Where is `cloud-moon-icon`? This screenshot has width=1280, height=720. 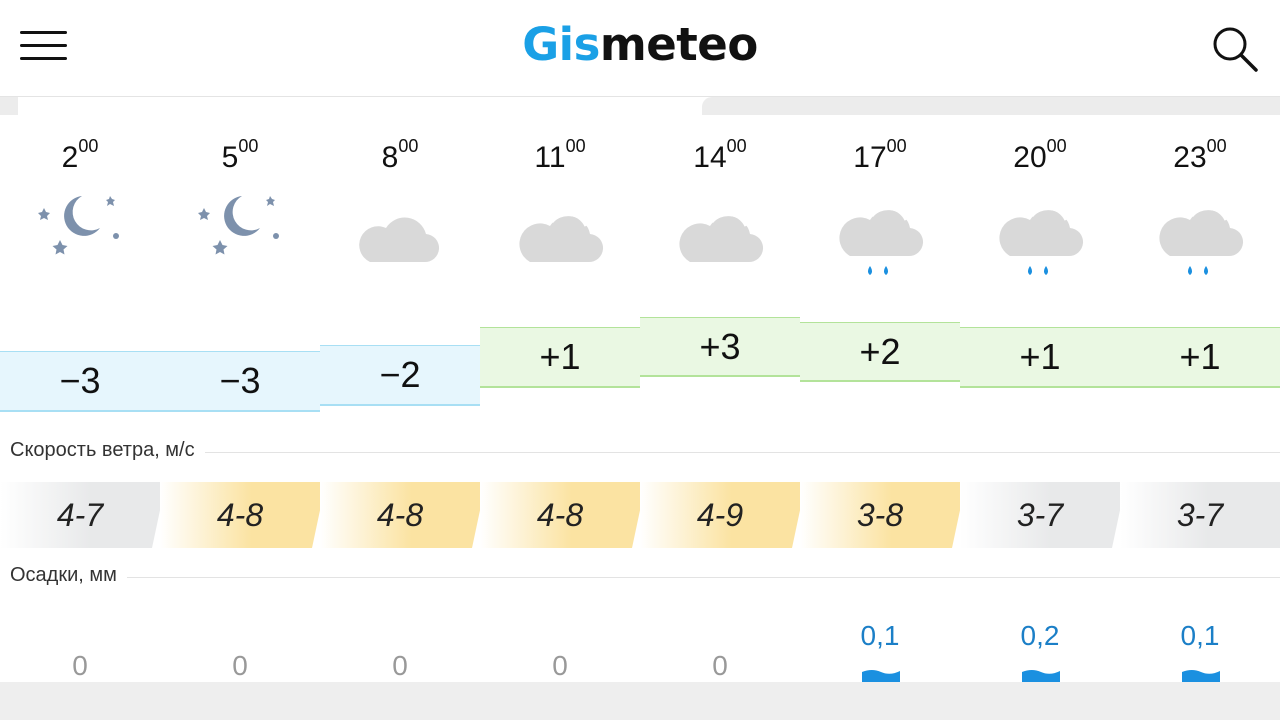
cloud-moon-icon is located at coordinates (399, 228).